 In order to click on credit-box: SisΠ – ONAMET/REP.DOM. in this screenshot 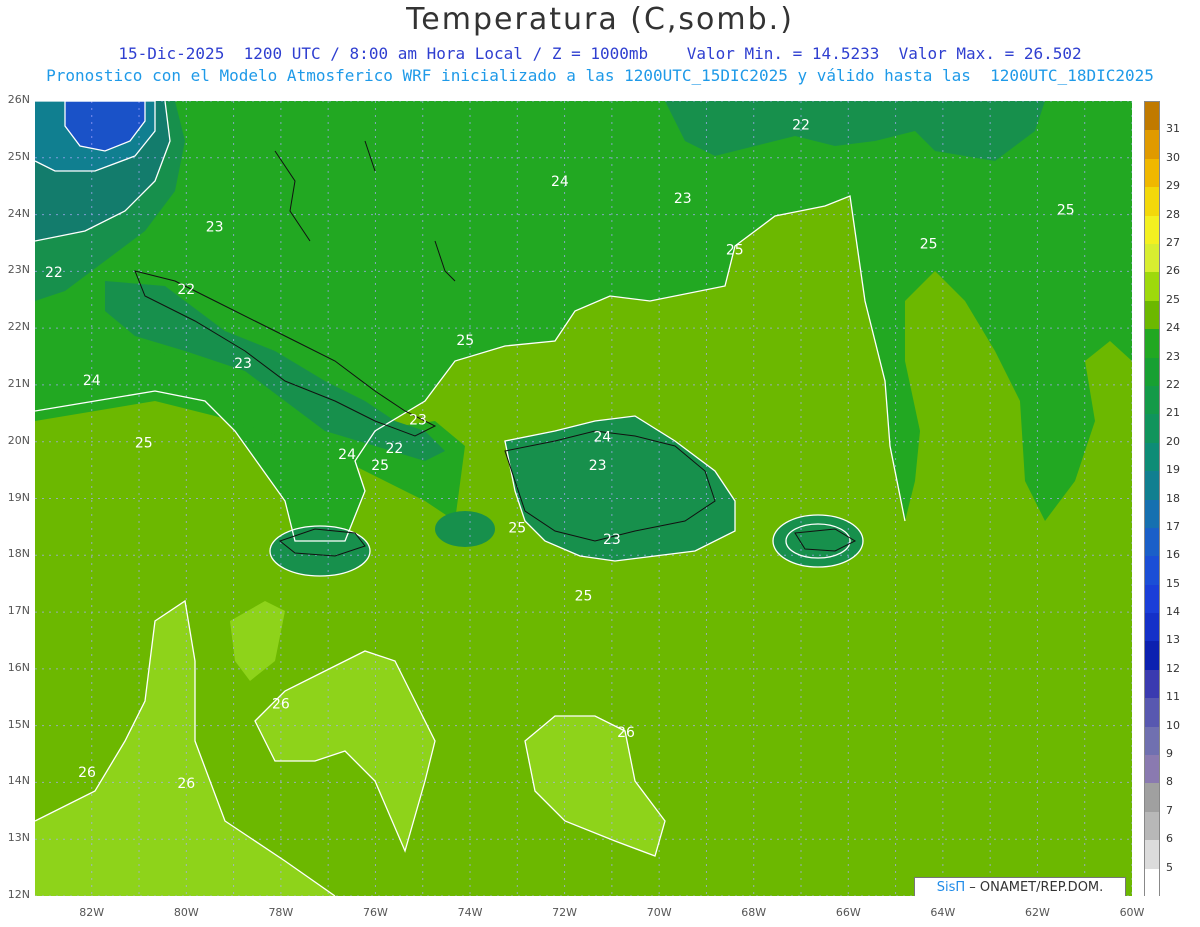, I will do `click(1020, 886)`.